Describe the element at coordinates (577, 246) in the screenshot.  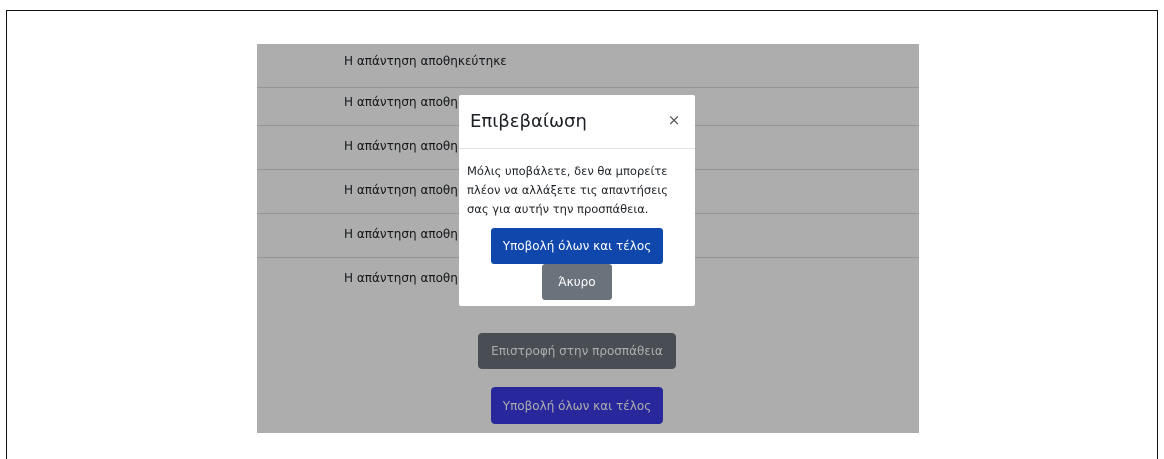
I see `dialog-submit-all-button: Υποβολή όλων και τέλος` at that location.